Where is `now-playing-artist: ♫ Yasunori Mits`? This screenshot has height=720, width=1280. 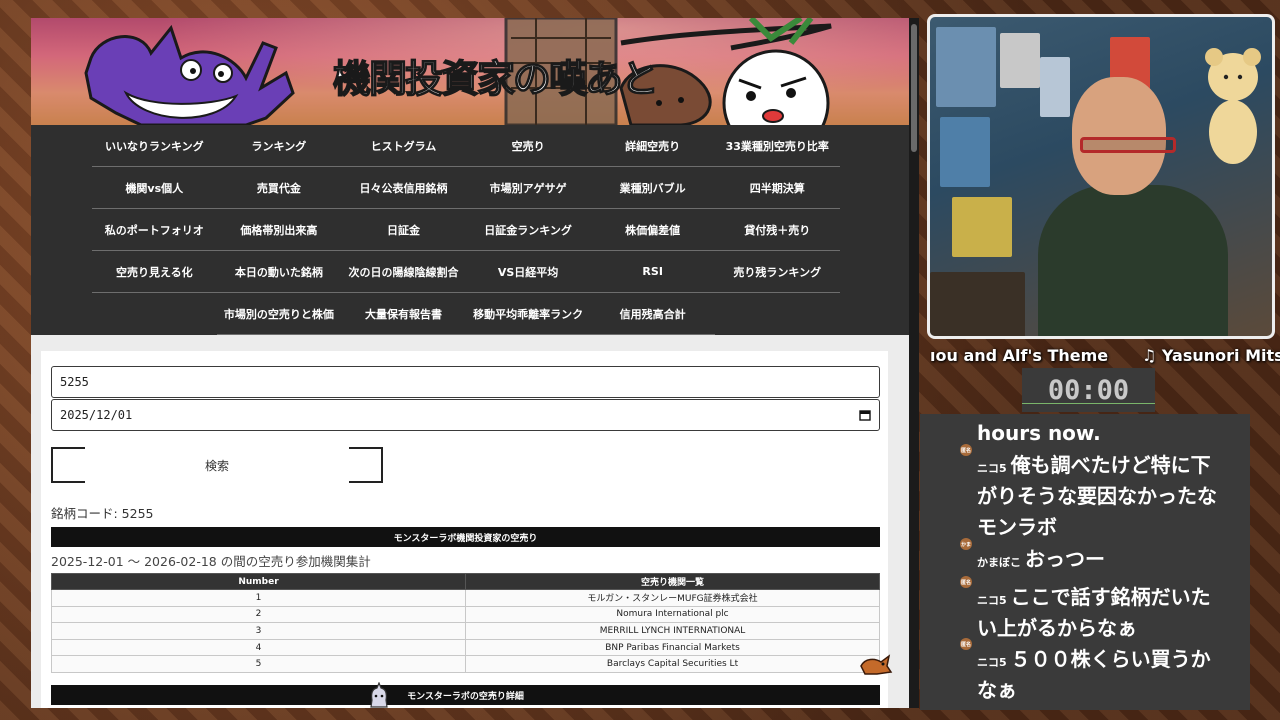 now-playing-artist: ♫ Yasunori Mits is located at coordinates (1211, 355).